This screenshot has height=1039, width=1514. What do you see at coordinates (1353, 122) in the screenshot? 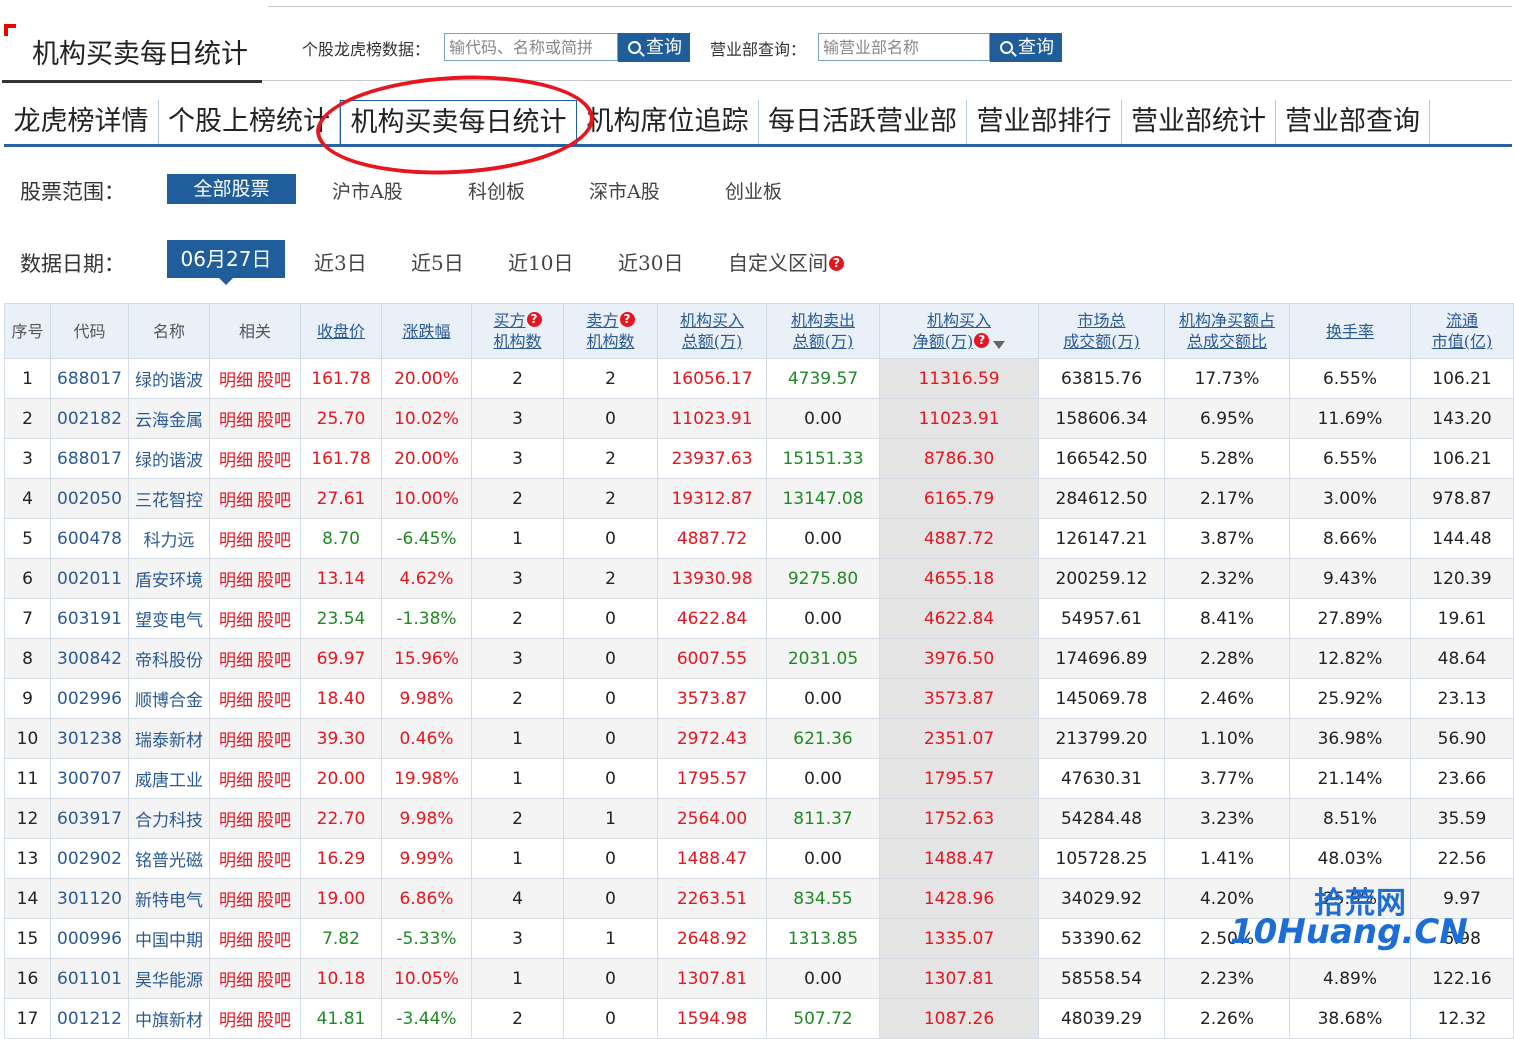
I see `tab-dept-query: 营业部查询` at bounding box center [1353, 122].